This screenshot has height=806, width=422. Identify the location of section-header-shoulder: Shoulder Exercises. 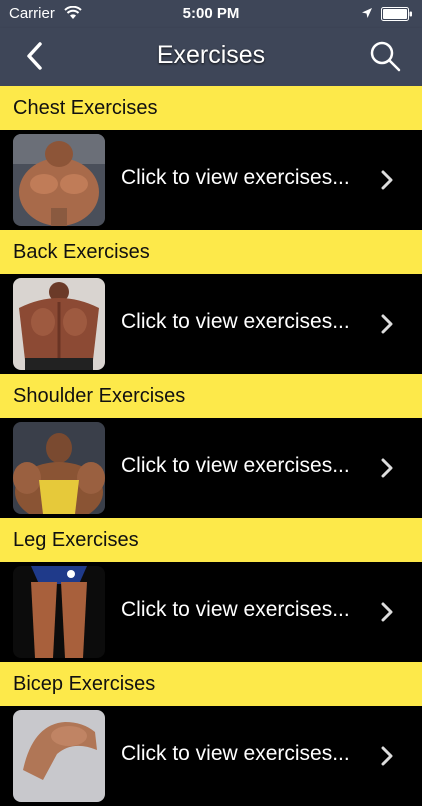
(211, 396).